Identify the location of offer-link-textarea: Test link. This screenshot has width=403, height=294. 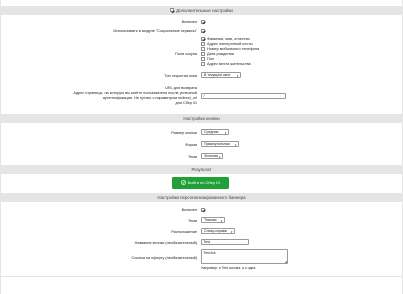
(244, 256).